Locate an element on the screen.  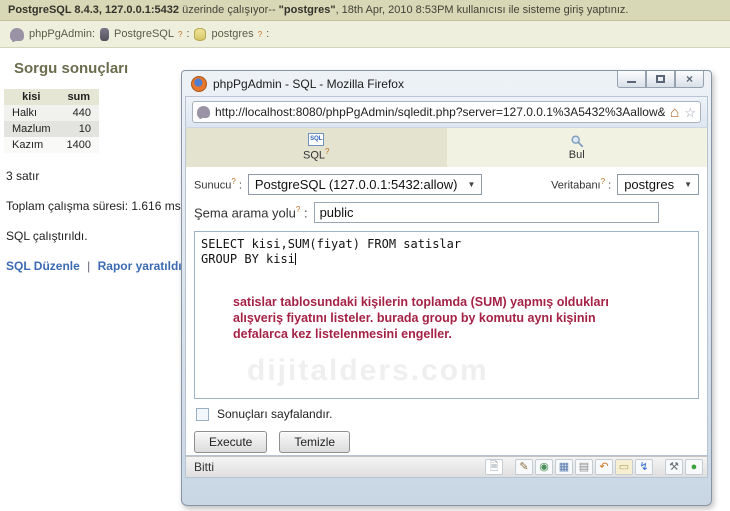
paginate-row: Sonuçları sayfalandır. is located at coordinates (446, 410).